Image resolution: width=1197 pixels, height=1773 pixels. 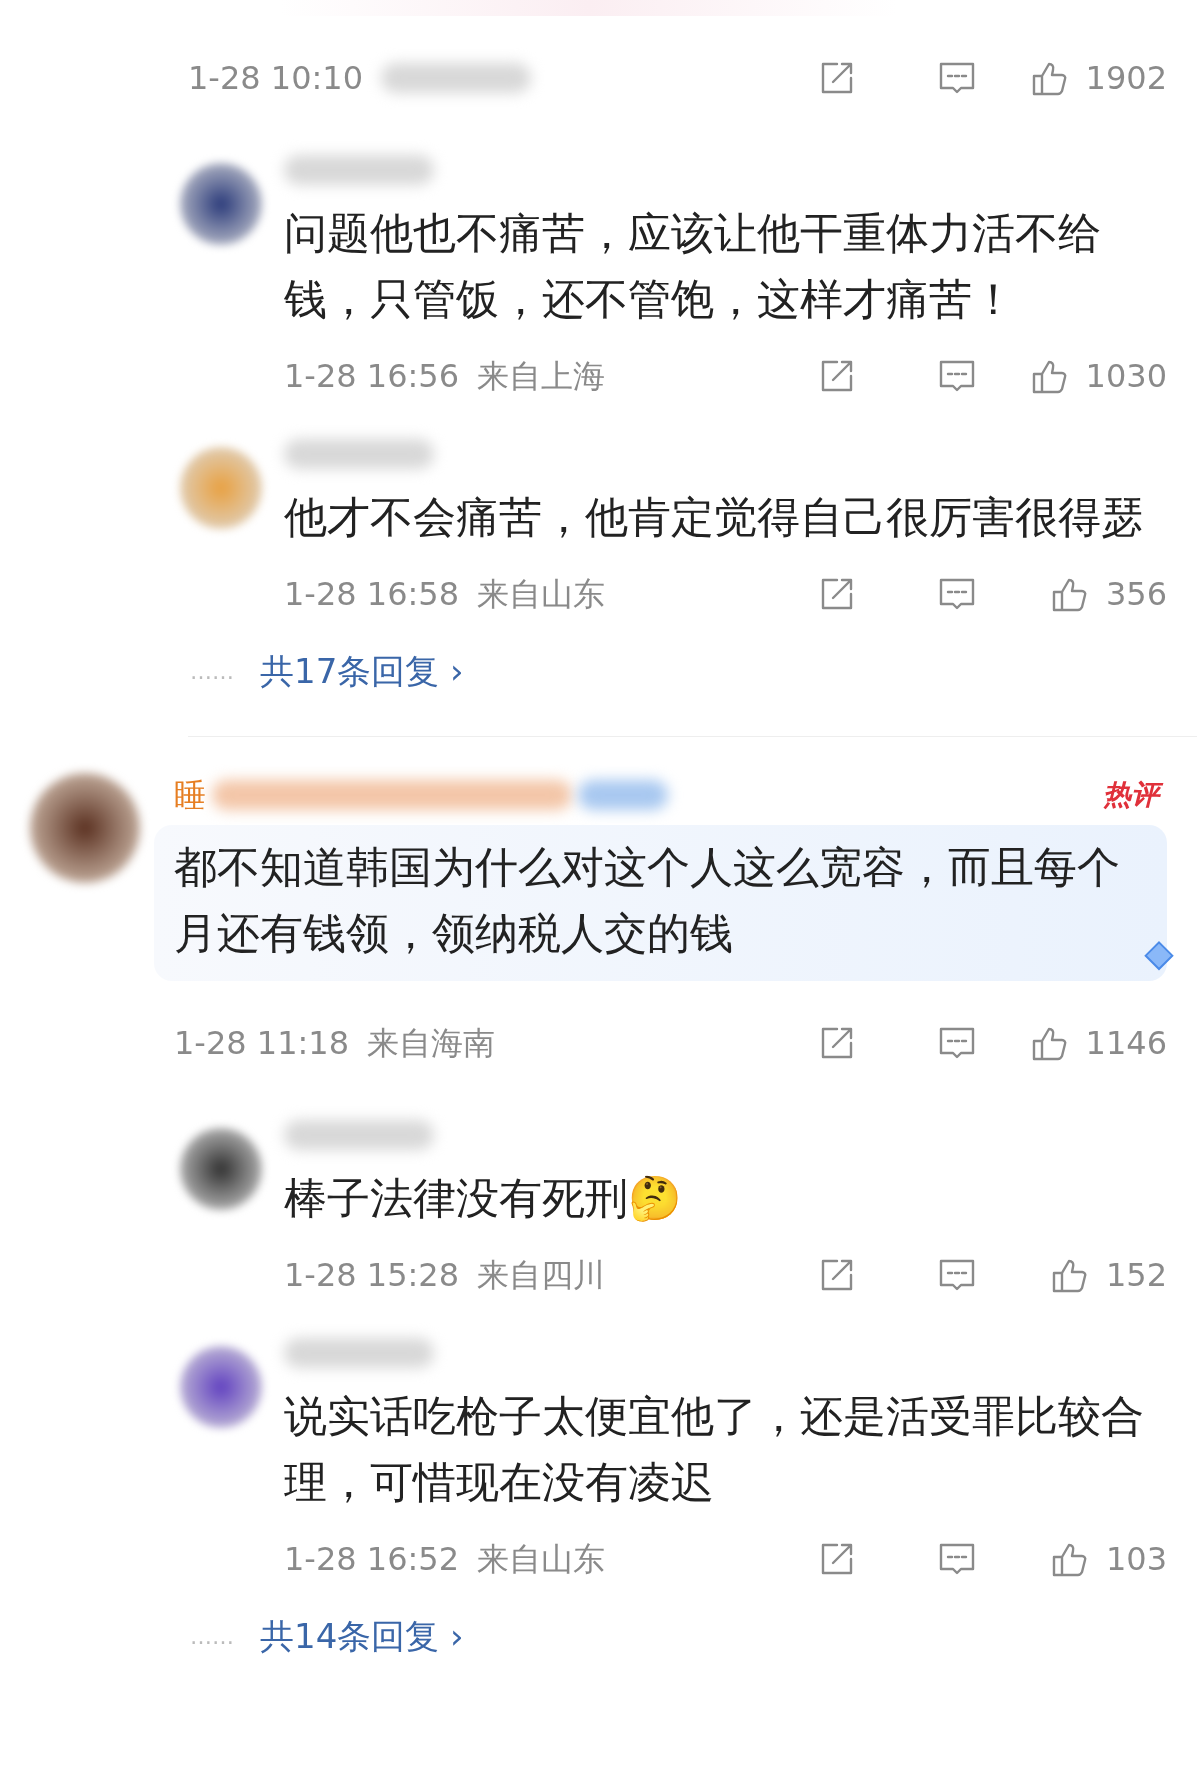 What do you see at coordinates (371, 1559) in the screenshot?
I see `timestamp: 1-28 16:52` at bounding box center [371, 1559].